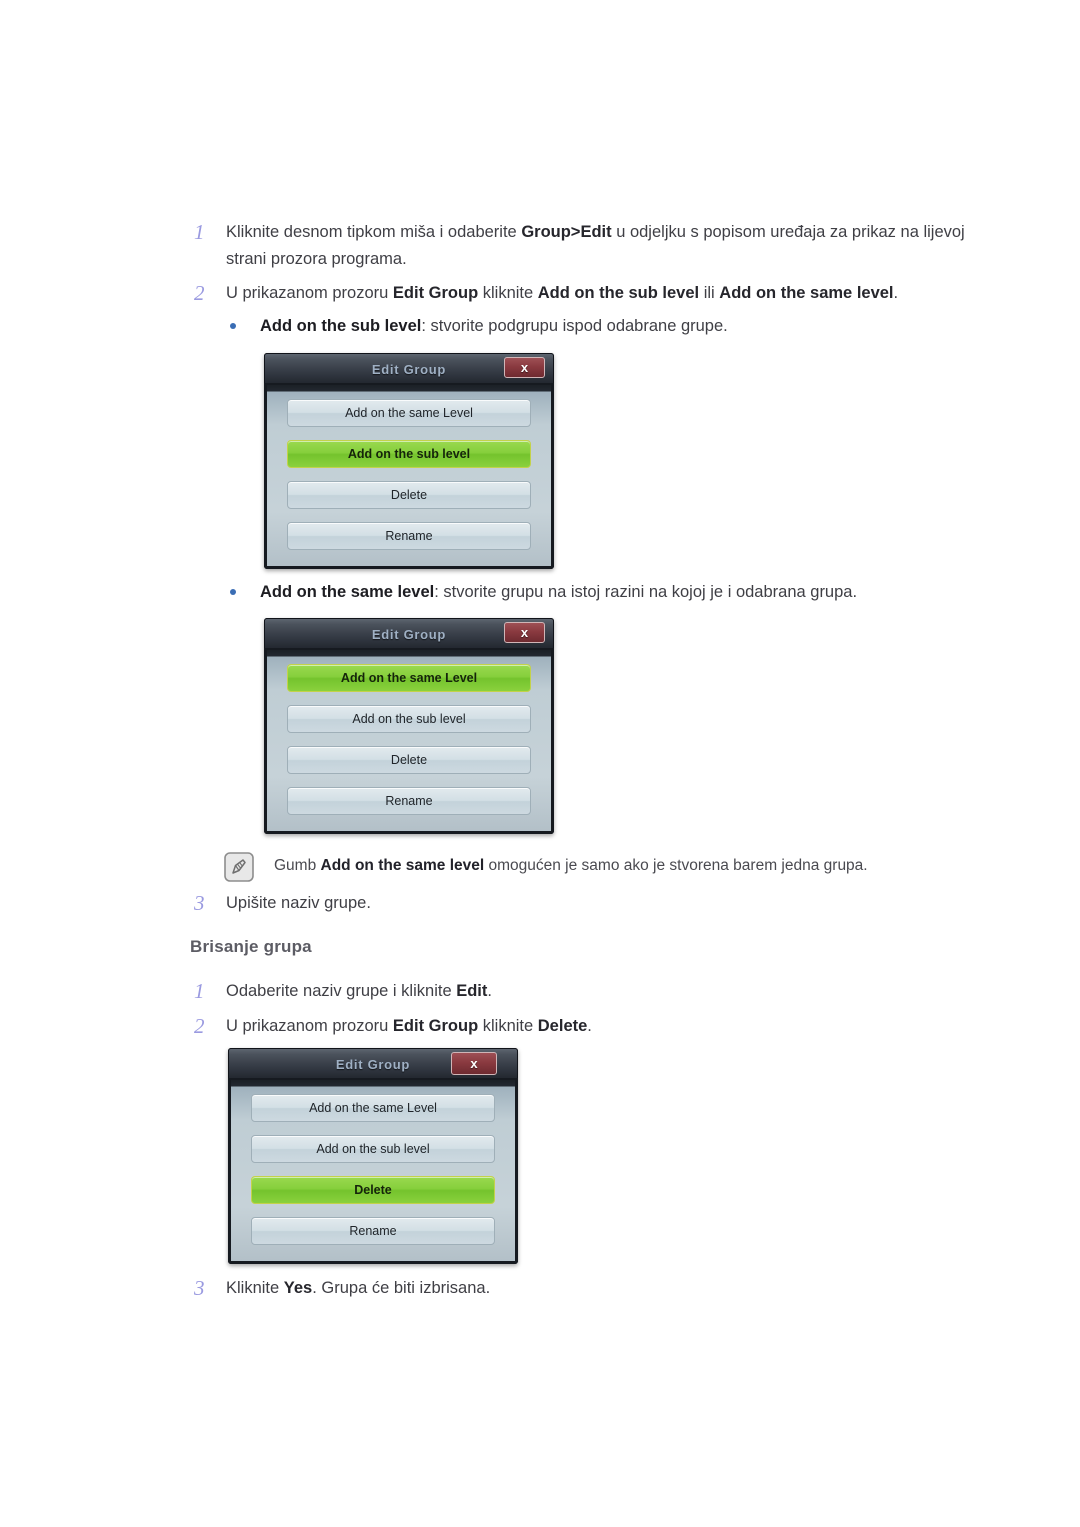  What do you see at coordinates (251, 946) in the screenshot?
I see `section-heading-delete-groups: Brisanje grupa` at bounding box center [251, 946].